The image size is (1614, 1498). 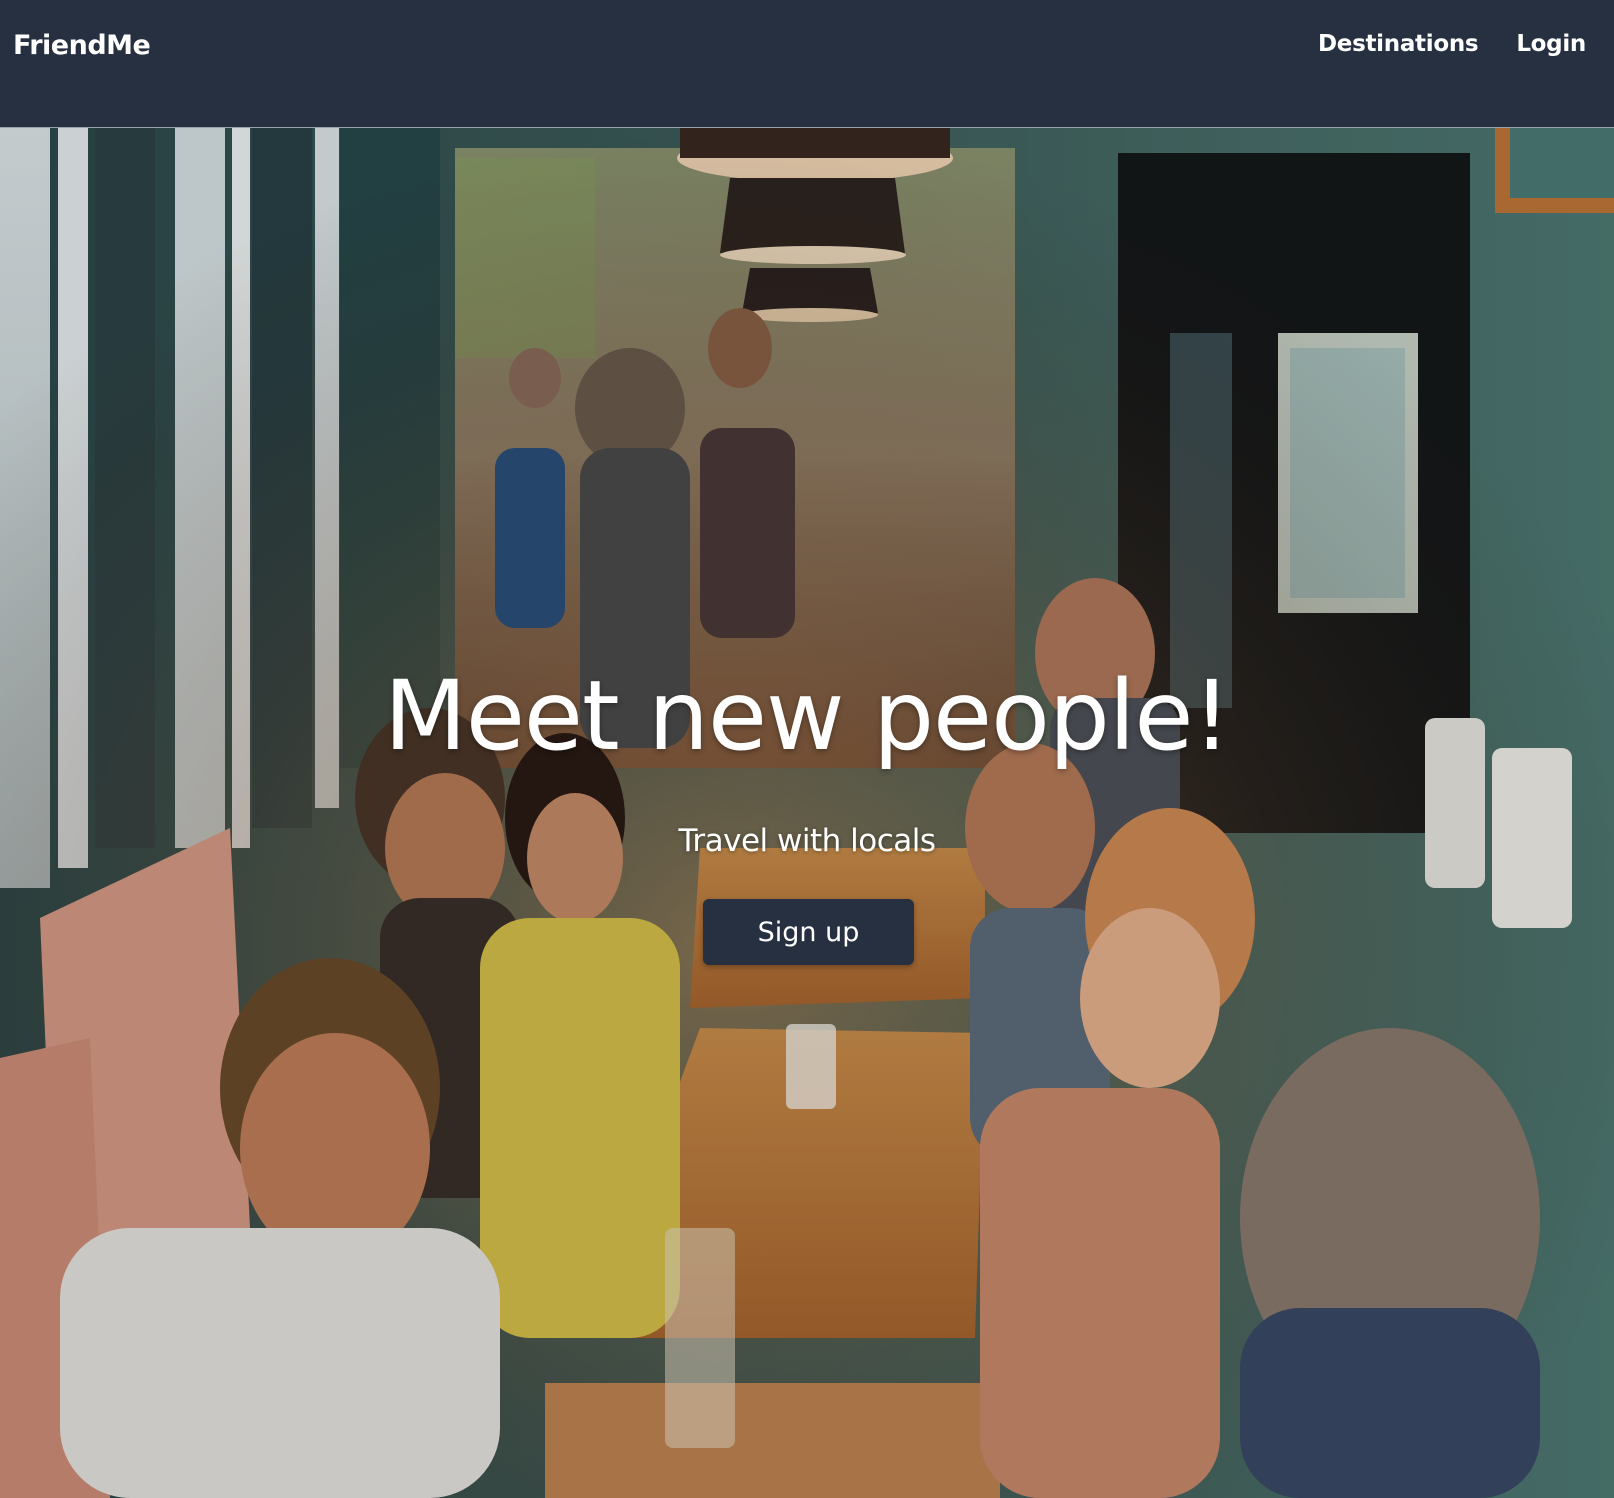 I want to click on hero-subtitle: Travel with locals, so click(x=807, y=841).